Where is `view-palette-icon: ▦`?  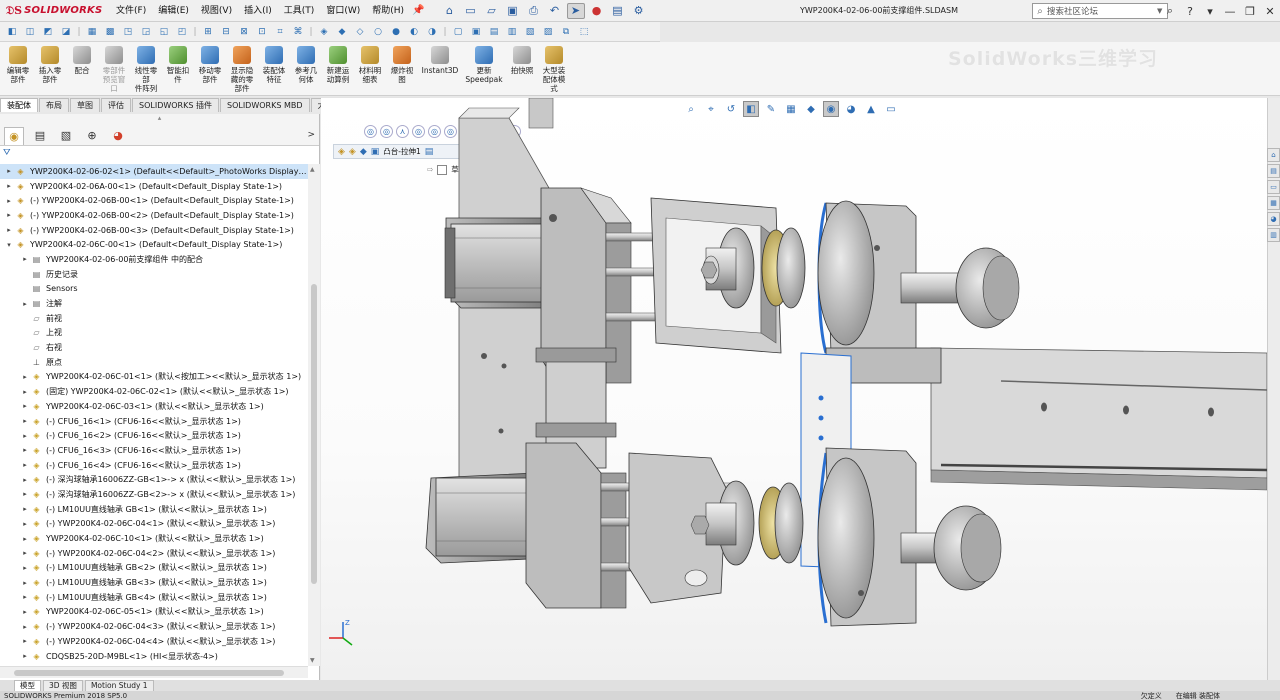 view-palette-icon: ▦ is located at coordinates (1273, 203).